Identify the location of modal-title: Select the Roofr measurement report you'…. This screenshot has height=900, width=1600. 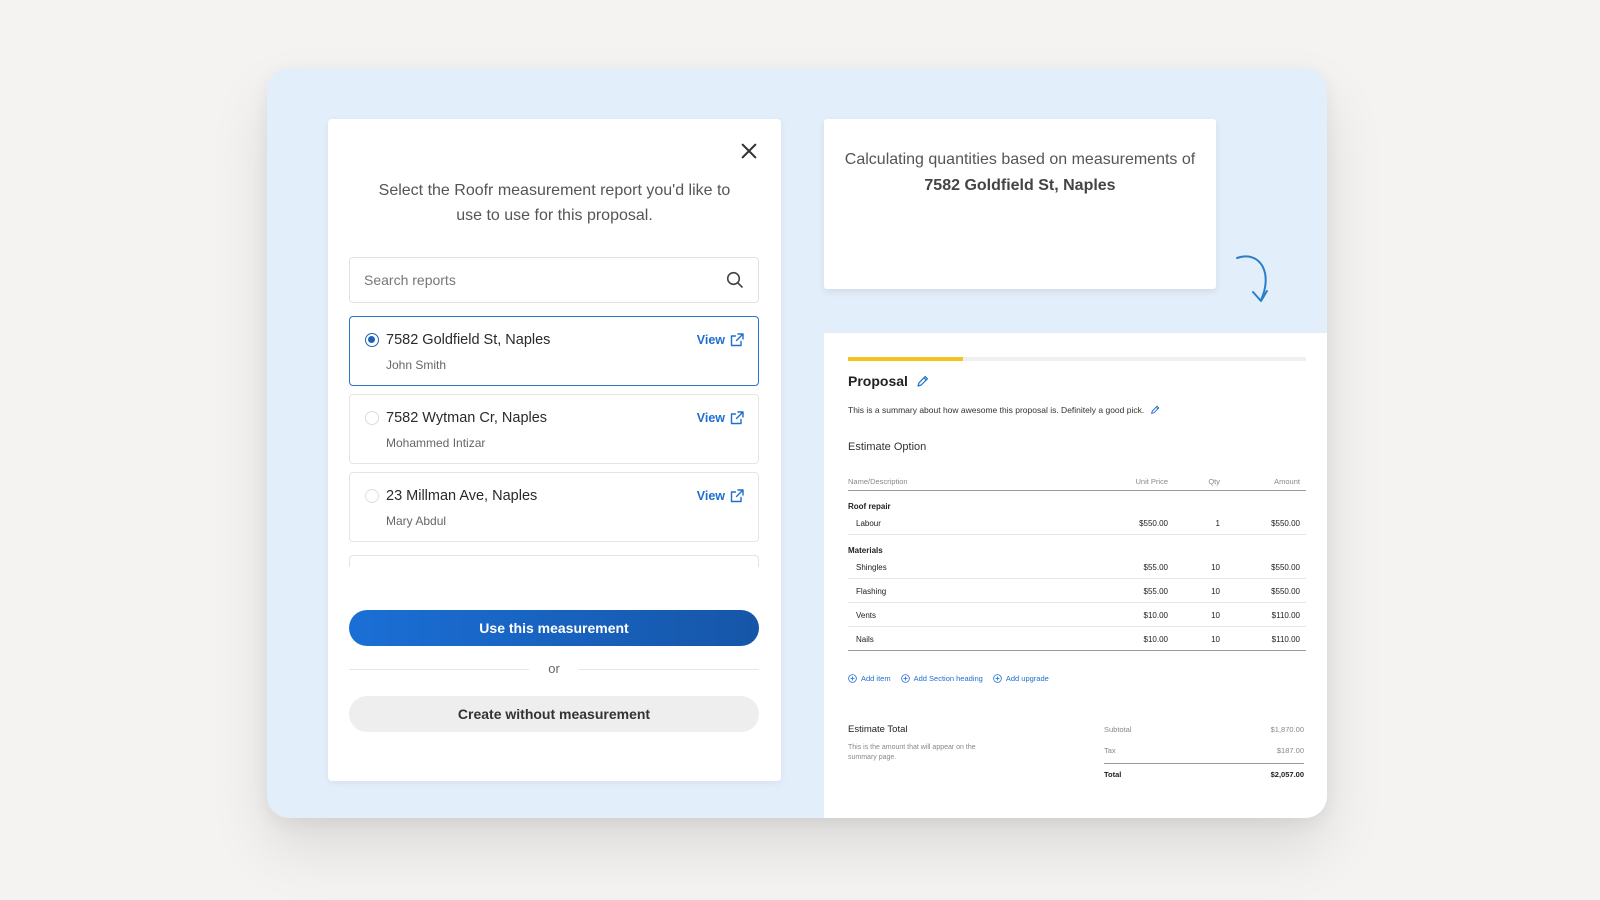
(554, 203).